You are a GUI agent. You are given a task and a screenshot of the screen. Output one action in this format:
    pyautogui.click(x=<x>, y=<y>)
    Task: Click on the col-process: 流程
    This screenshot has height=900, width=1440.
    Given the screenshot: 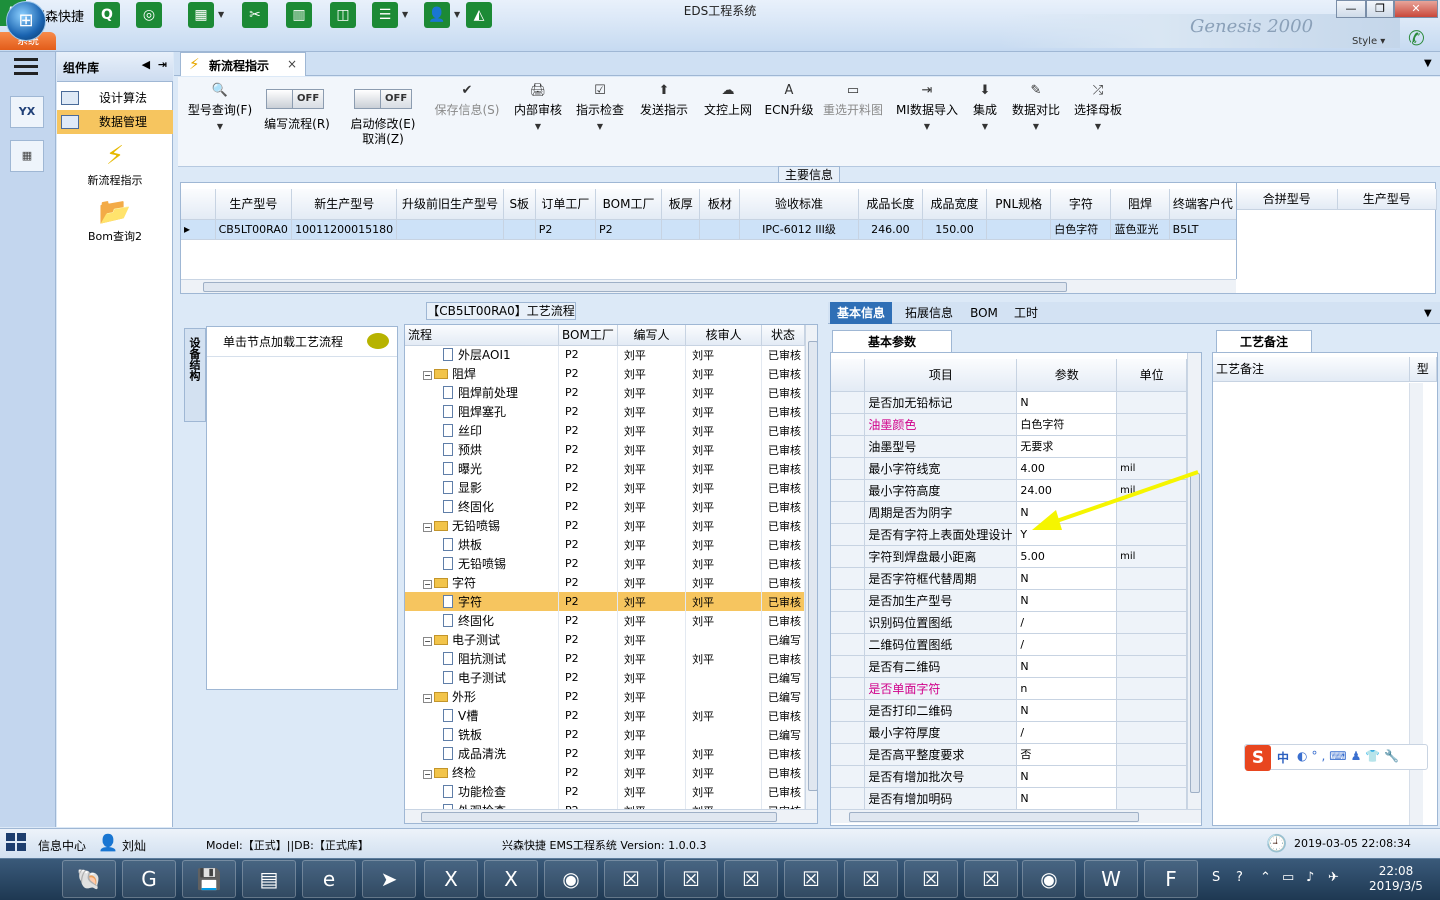 What is the action you would take?
    pyautogui.click(x=482, y=335)
    